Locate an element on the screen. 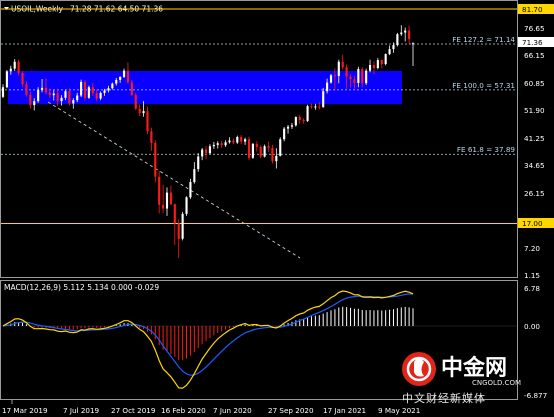 The width and height of the screenshot is (554, 417). price-tick-label: 26.15 is located at coordinates (534, 193).